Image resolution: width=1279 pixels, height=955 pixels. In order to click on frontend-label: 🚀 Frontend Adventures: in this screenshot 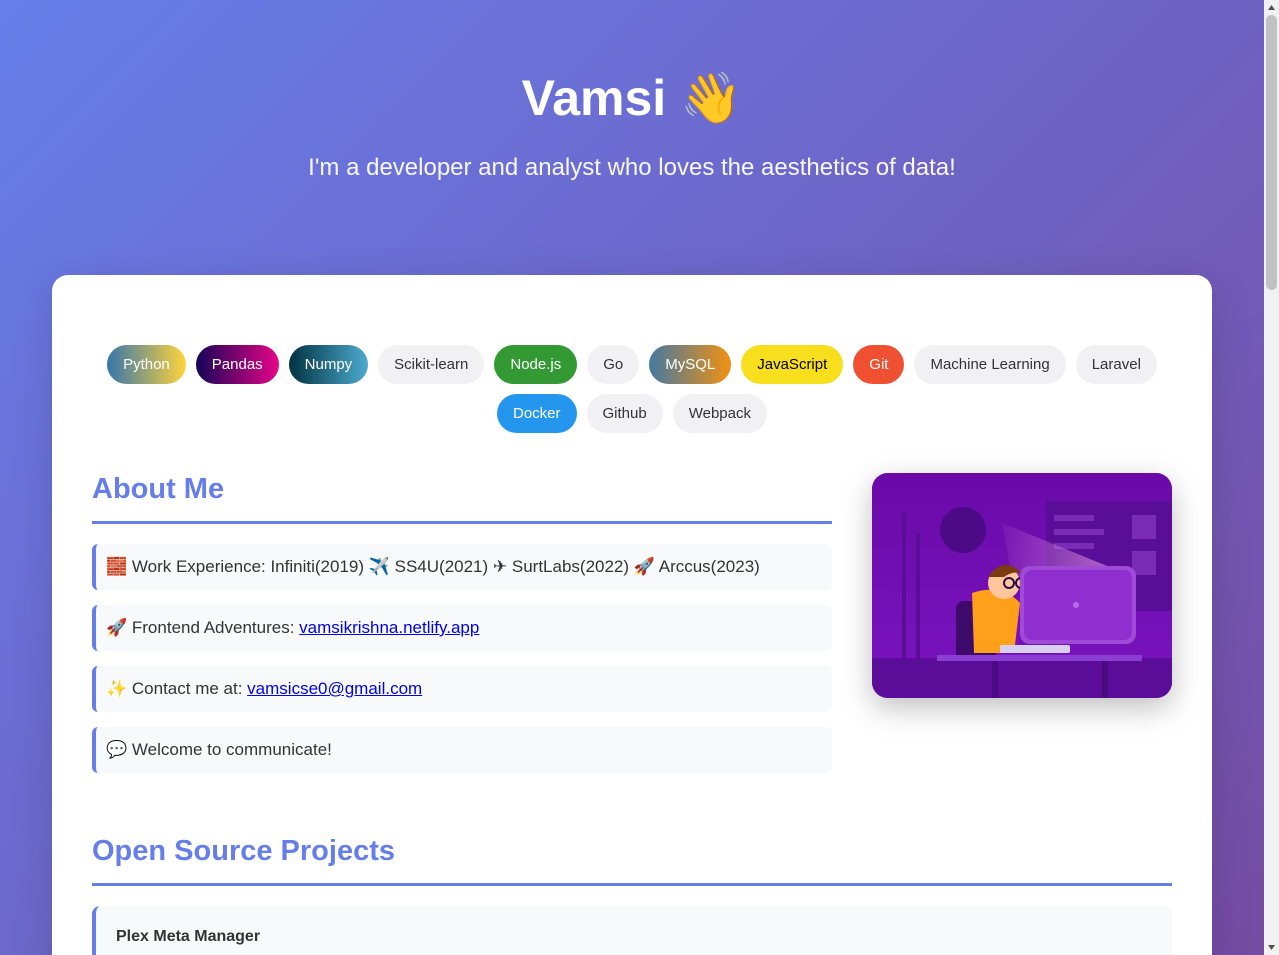, I will do `click(203, 627)`.